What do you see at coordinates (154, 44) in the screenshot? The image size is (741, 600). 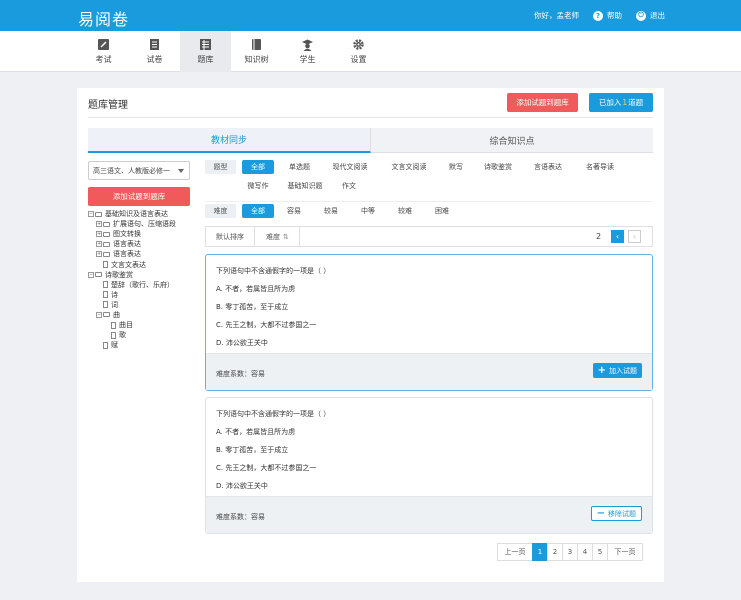 I see `paper-icon` at bounding box center [154, 44].